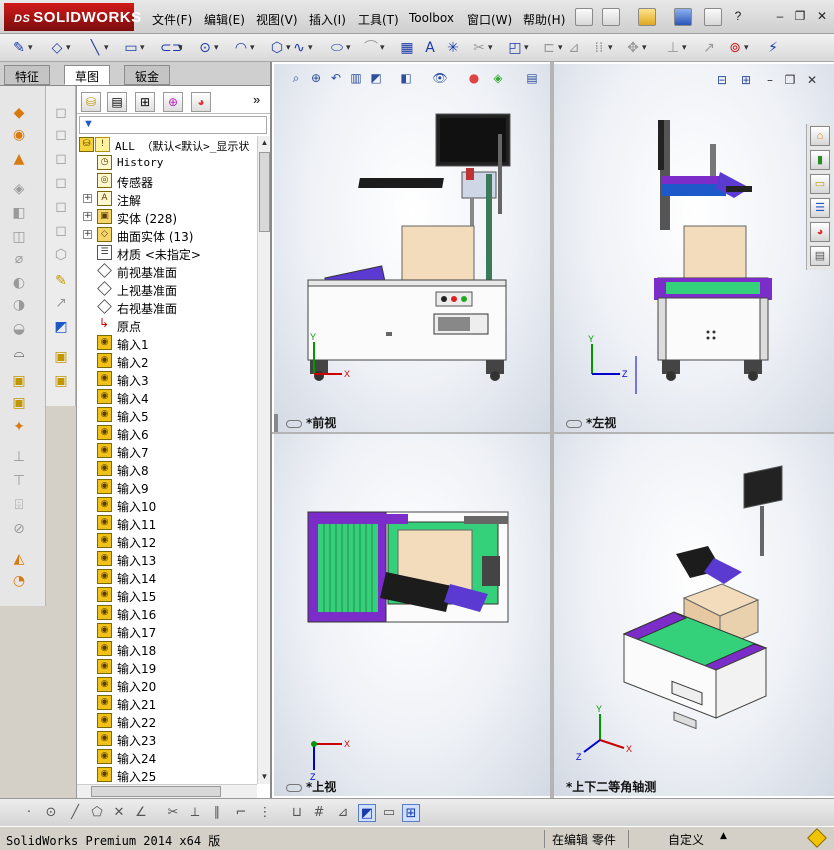 This screenshot has width=834, height=850. What do you see at coordinates (141, 813) in the screenshot?
I see `angle-tool-icon: ∠` at bounding box center [141, 813].